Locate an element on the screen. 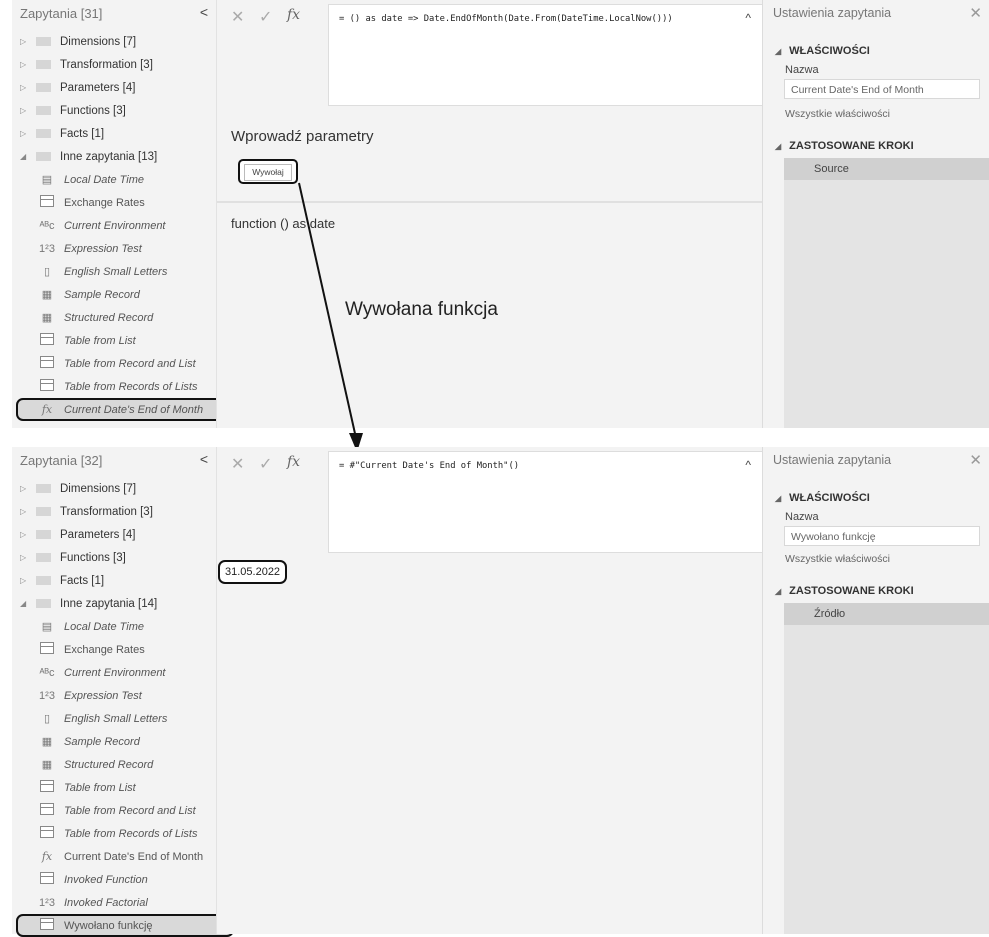 The height and width of the screenshot is (937, 989). query-item-label: Wywołano funkcję is located at coordinates (108, 925).